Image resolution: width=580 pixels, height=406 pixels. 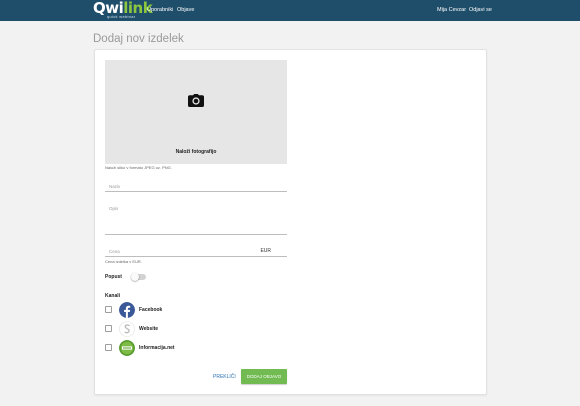 I want to click on website-icon, so click(x=127, y=329).